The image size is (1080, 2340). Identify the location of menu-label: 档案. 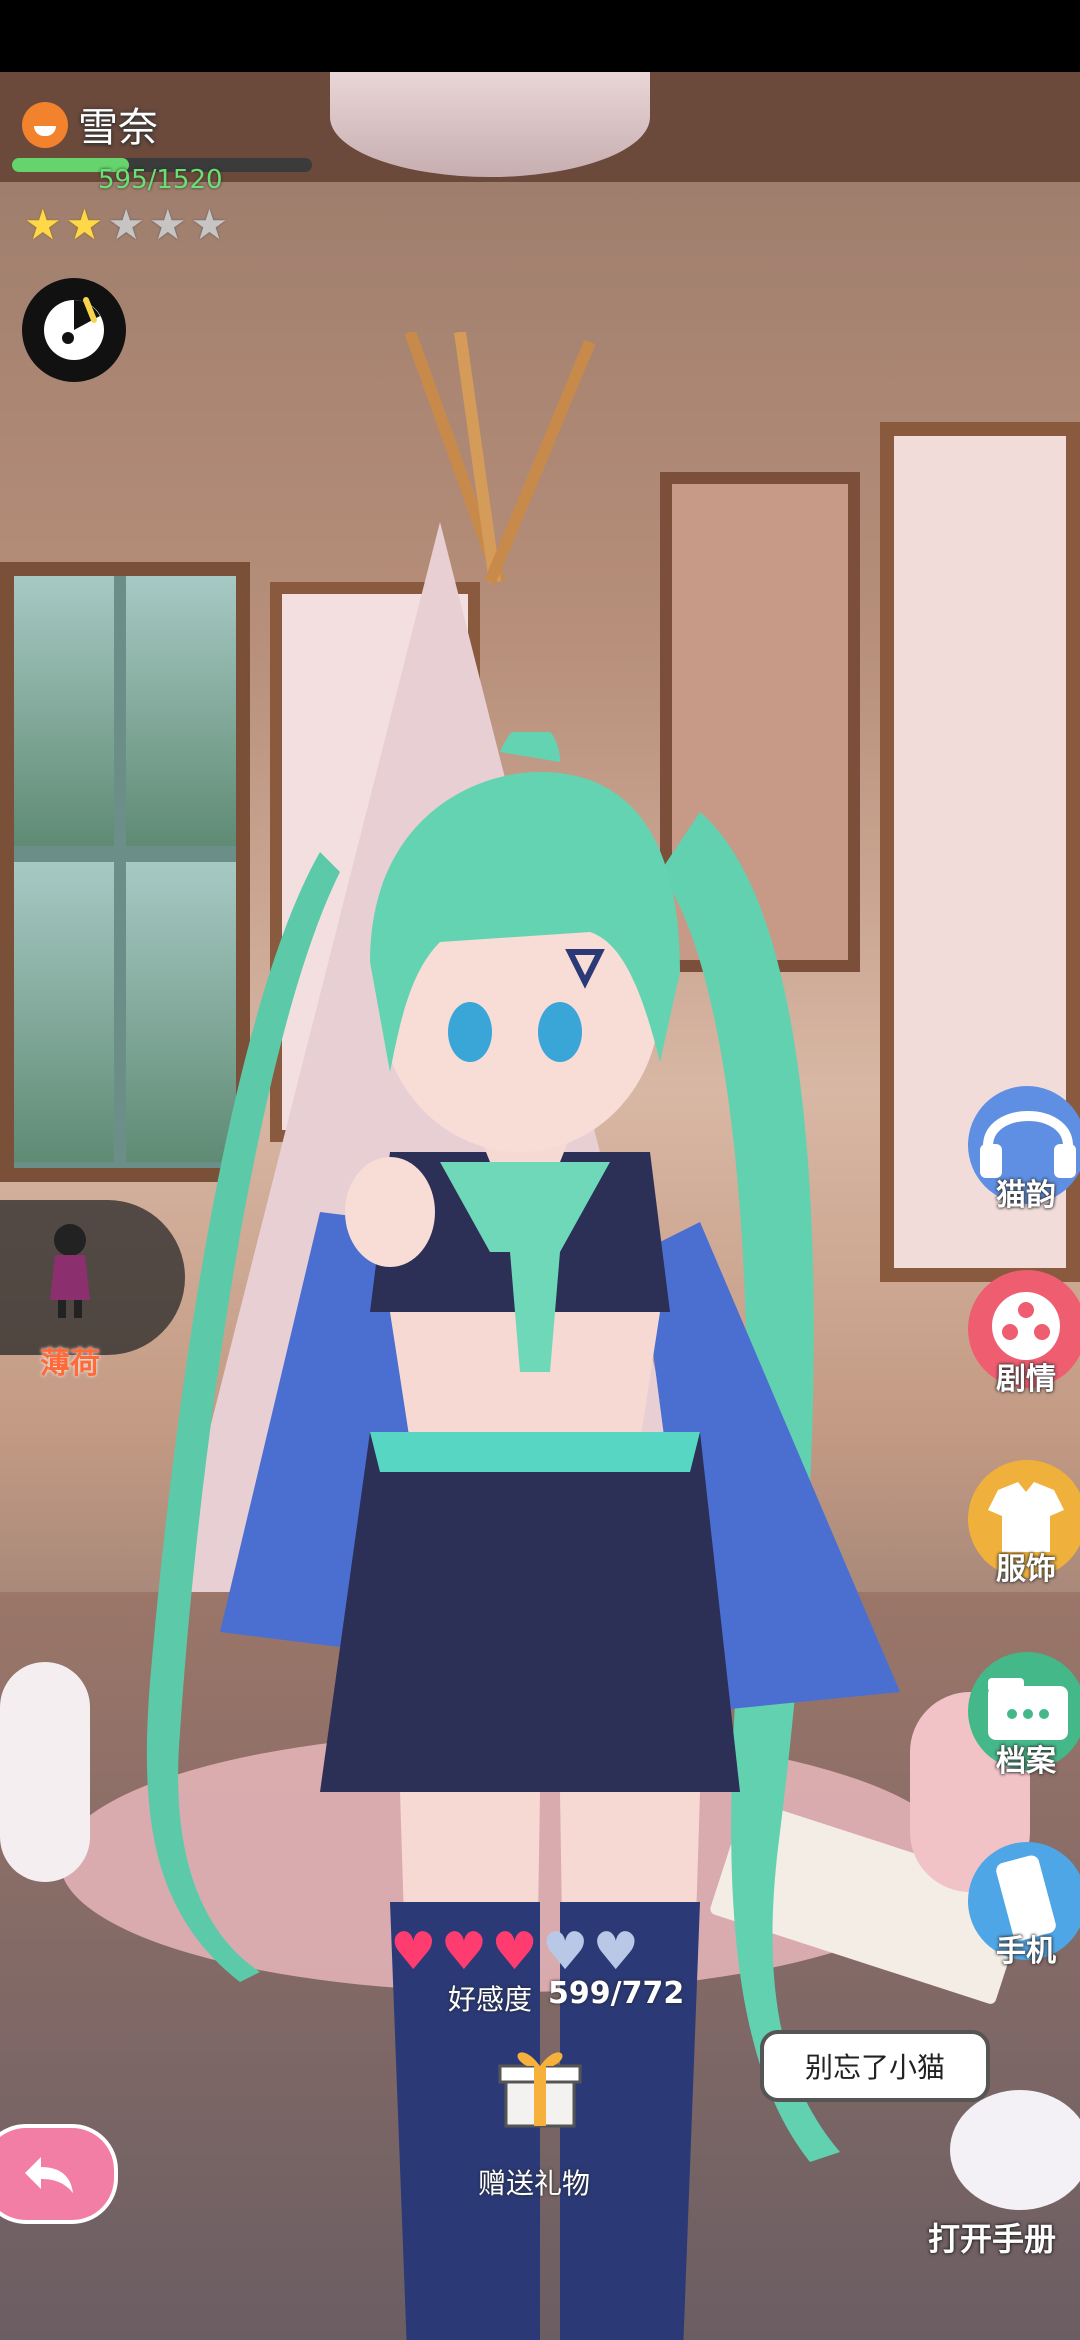
(1026, 1761).